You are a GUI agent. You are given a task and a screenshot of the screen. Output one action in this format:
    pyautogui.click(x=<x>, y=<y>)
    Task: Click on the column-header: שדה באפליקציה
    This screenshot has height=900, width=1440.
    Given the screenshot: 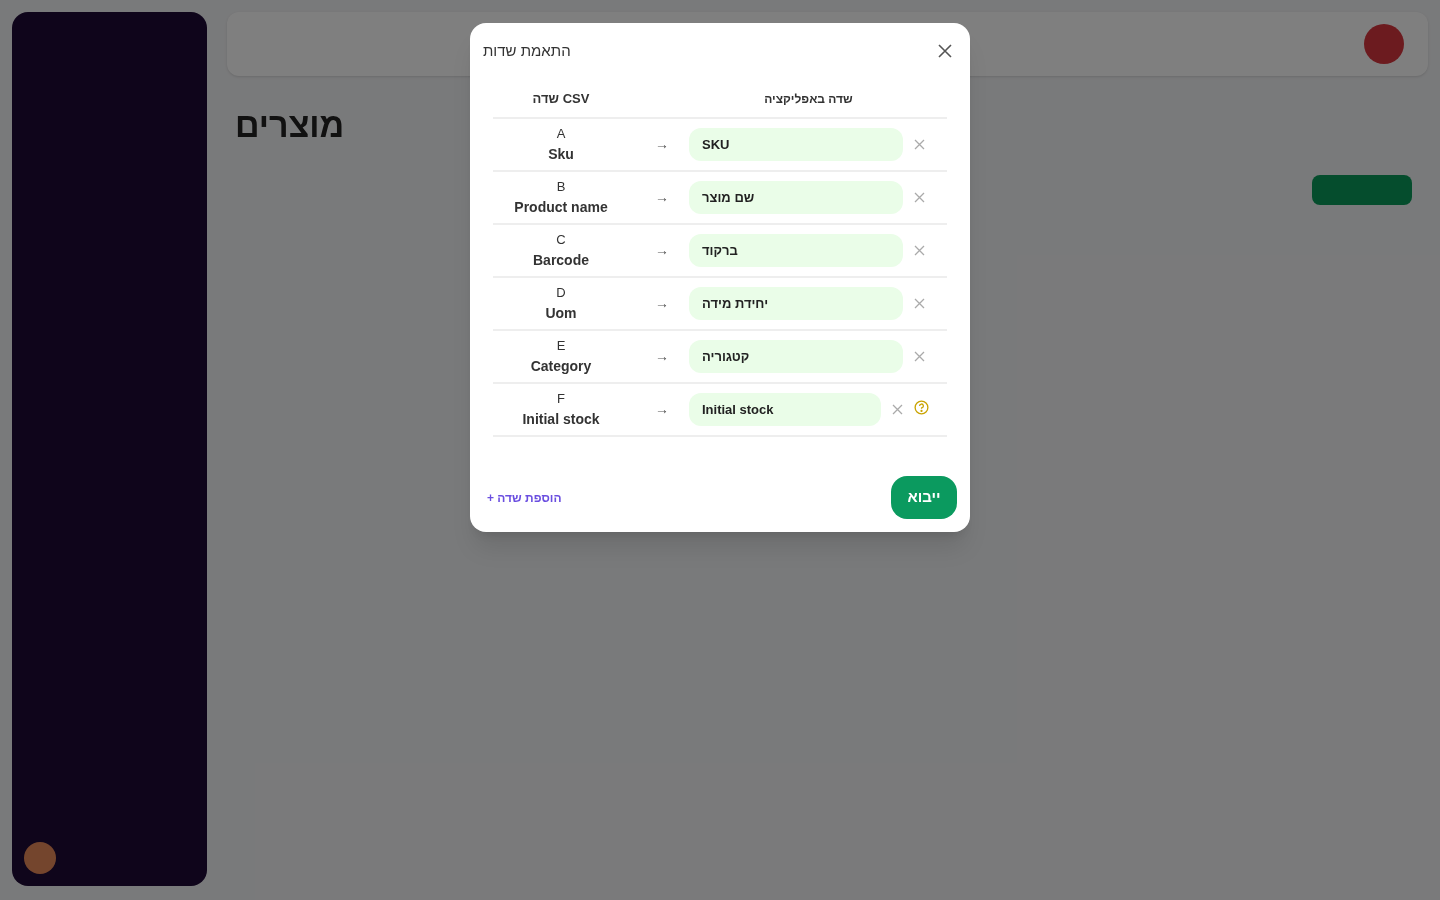 What is the action you would take?
    pyautogui.click(x=808, y=99)
    